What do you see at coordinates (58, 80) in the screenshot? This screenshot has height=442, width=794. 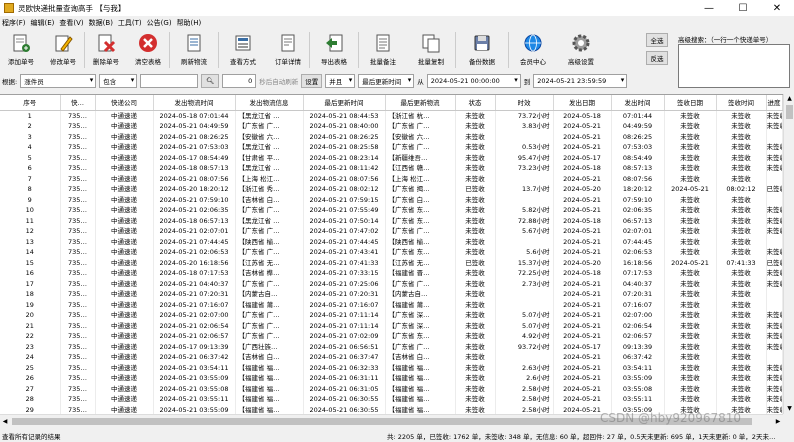 I see `filter-field-select: 涨件员` at bounding box center [58, 80].